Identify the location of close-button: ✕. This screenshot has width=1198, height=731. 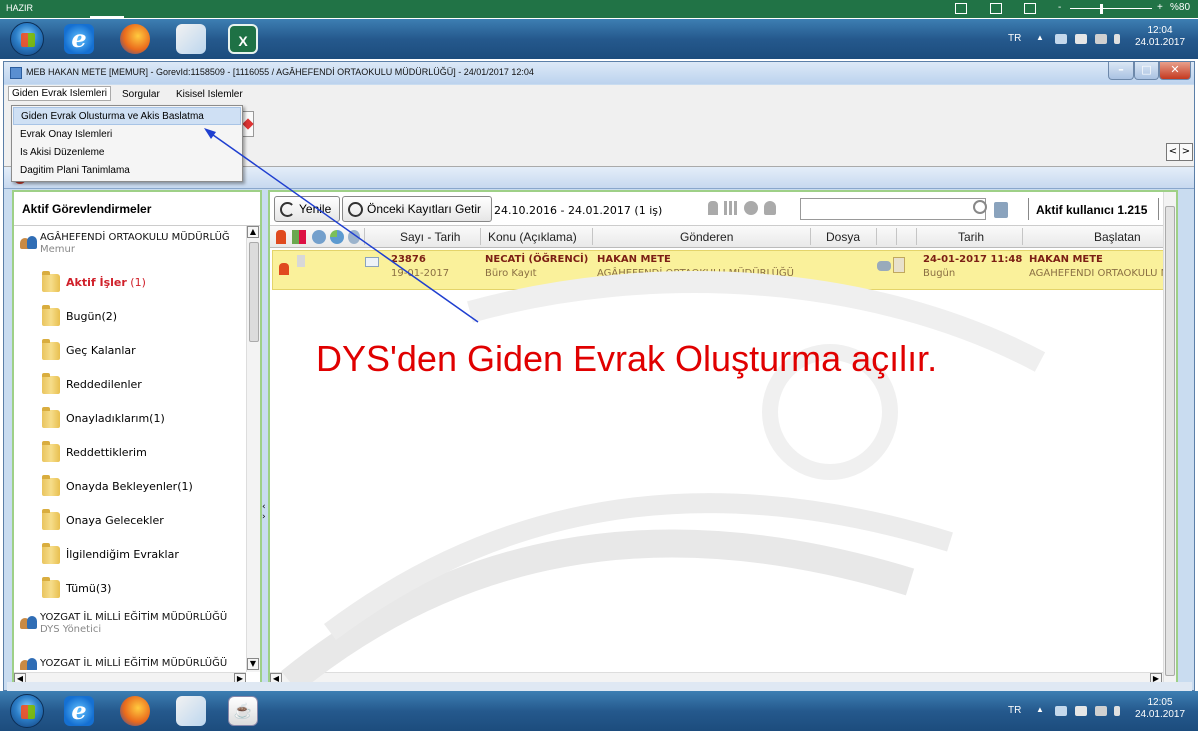
(1175, 71).